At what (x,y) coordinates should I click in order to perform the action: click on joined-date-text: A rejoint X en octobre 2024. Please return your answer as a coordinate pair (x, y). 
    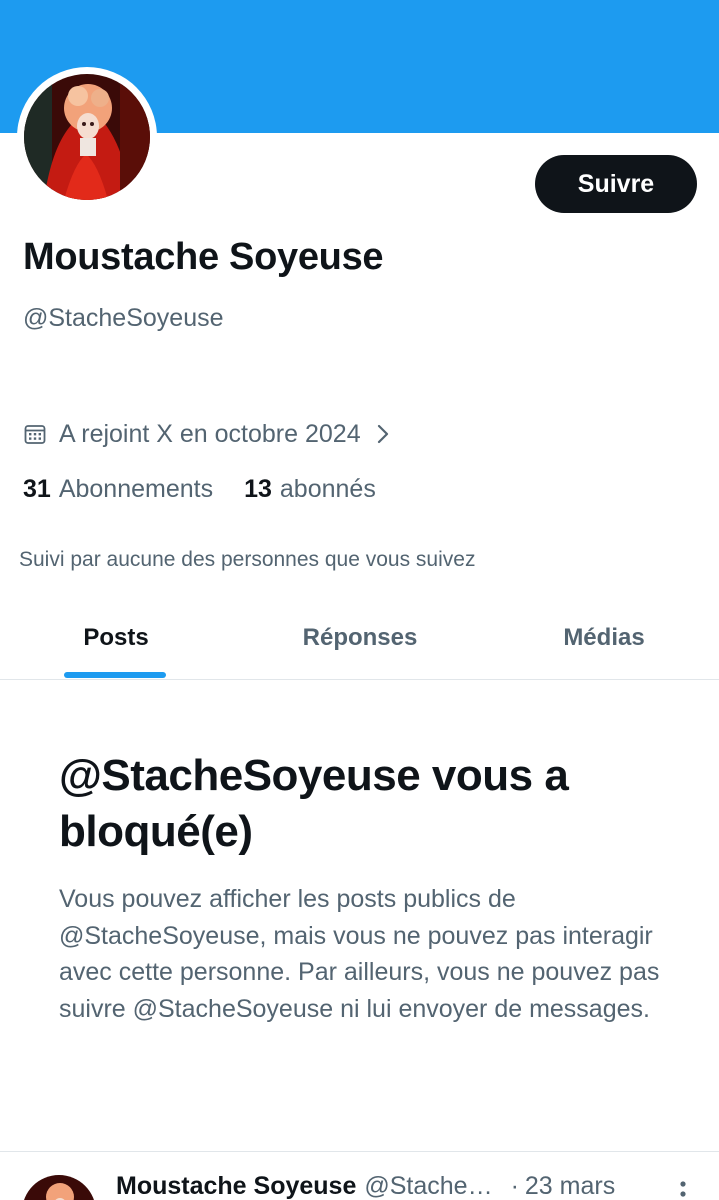
    Looking at the image, I should click on (210, 433).